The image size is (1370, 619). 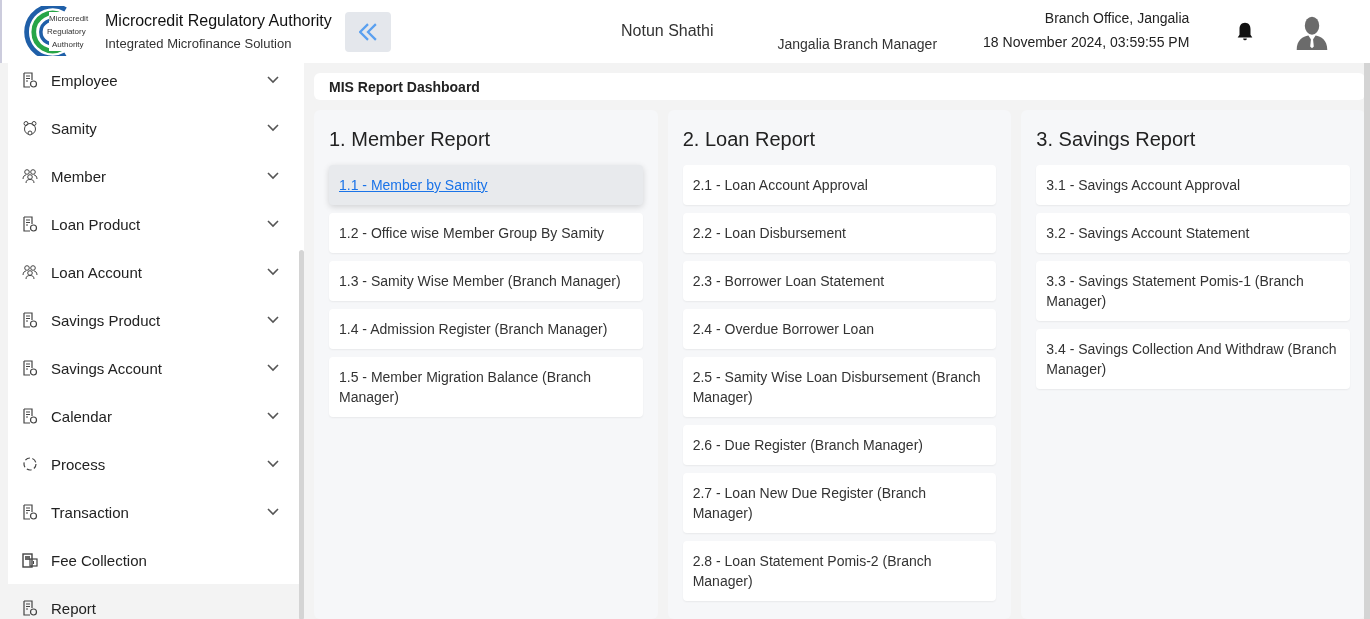 What do you see at coordinates (153, 368) in the screenshot?
I see `sidebar-item: Savings Account` at bounding box center [153, 368].